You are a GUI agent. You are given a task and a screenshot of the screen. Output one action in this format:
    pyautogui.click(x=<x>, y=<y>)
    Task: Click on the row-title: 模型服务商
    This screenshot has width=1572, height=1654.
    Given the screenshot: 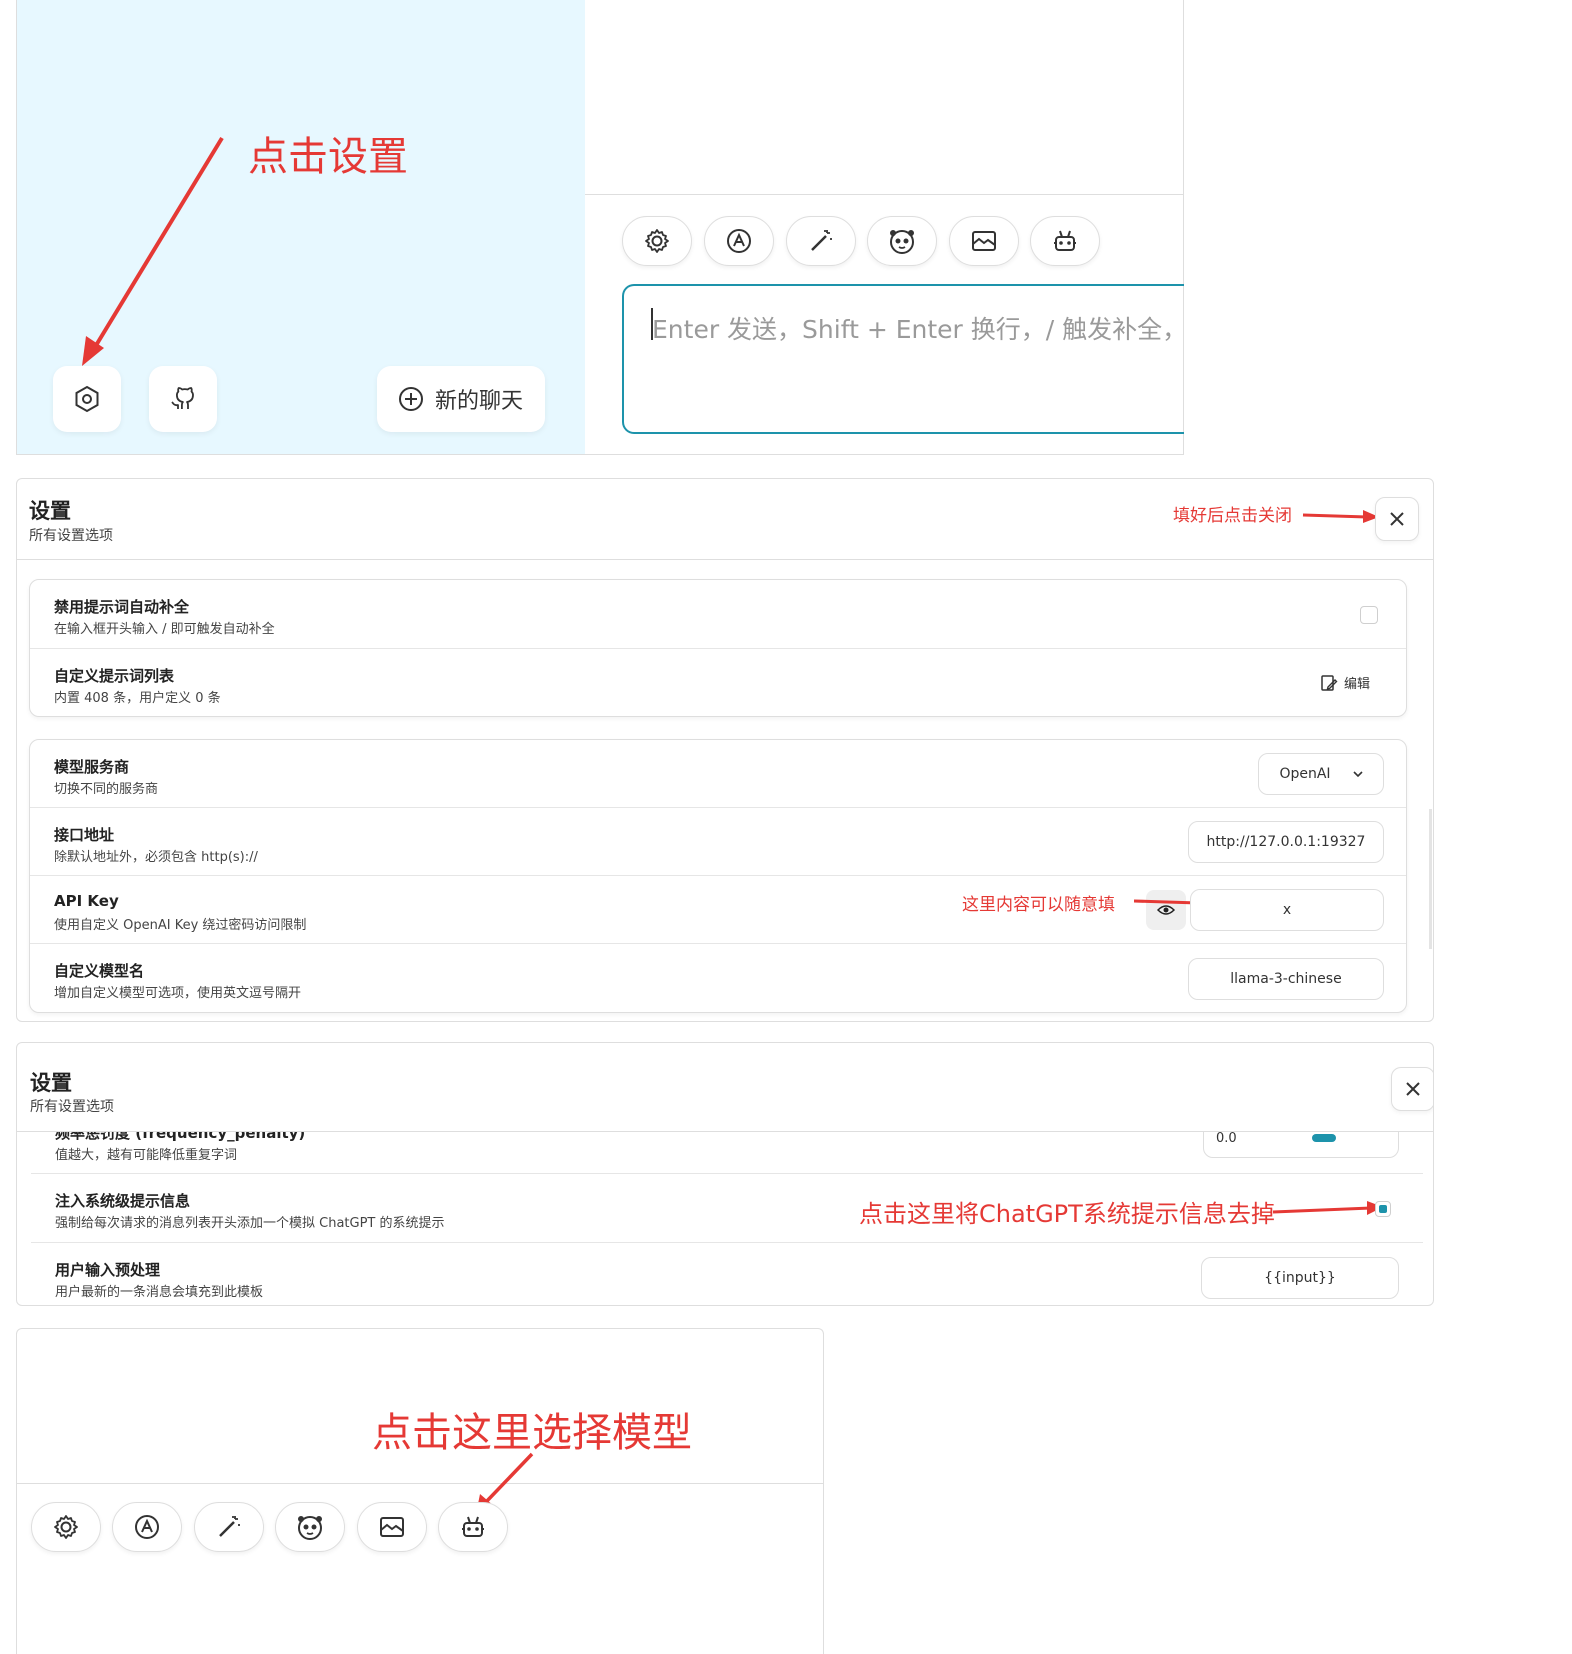 What is the action you would take?
    pyautogui.click(x=92, y=767)
    